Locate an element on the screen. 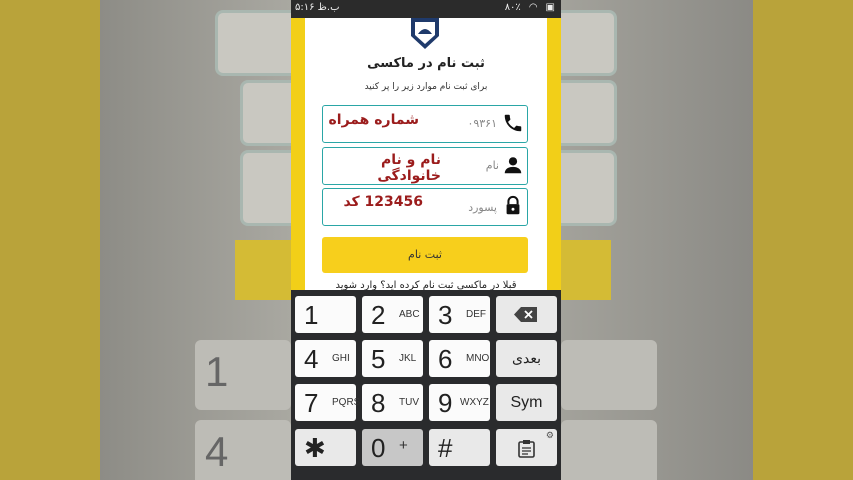 The height and width of the screenshot is (480, 853). key-8: 8 TUV is located at coordinates (392, 402).